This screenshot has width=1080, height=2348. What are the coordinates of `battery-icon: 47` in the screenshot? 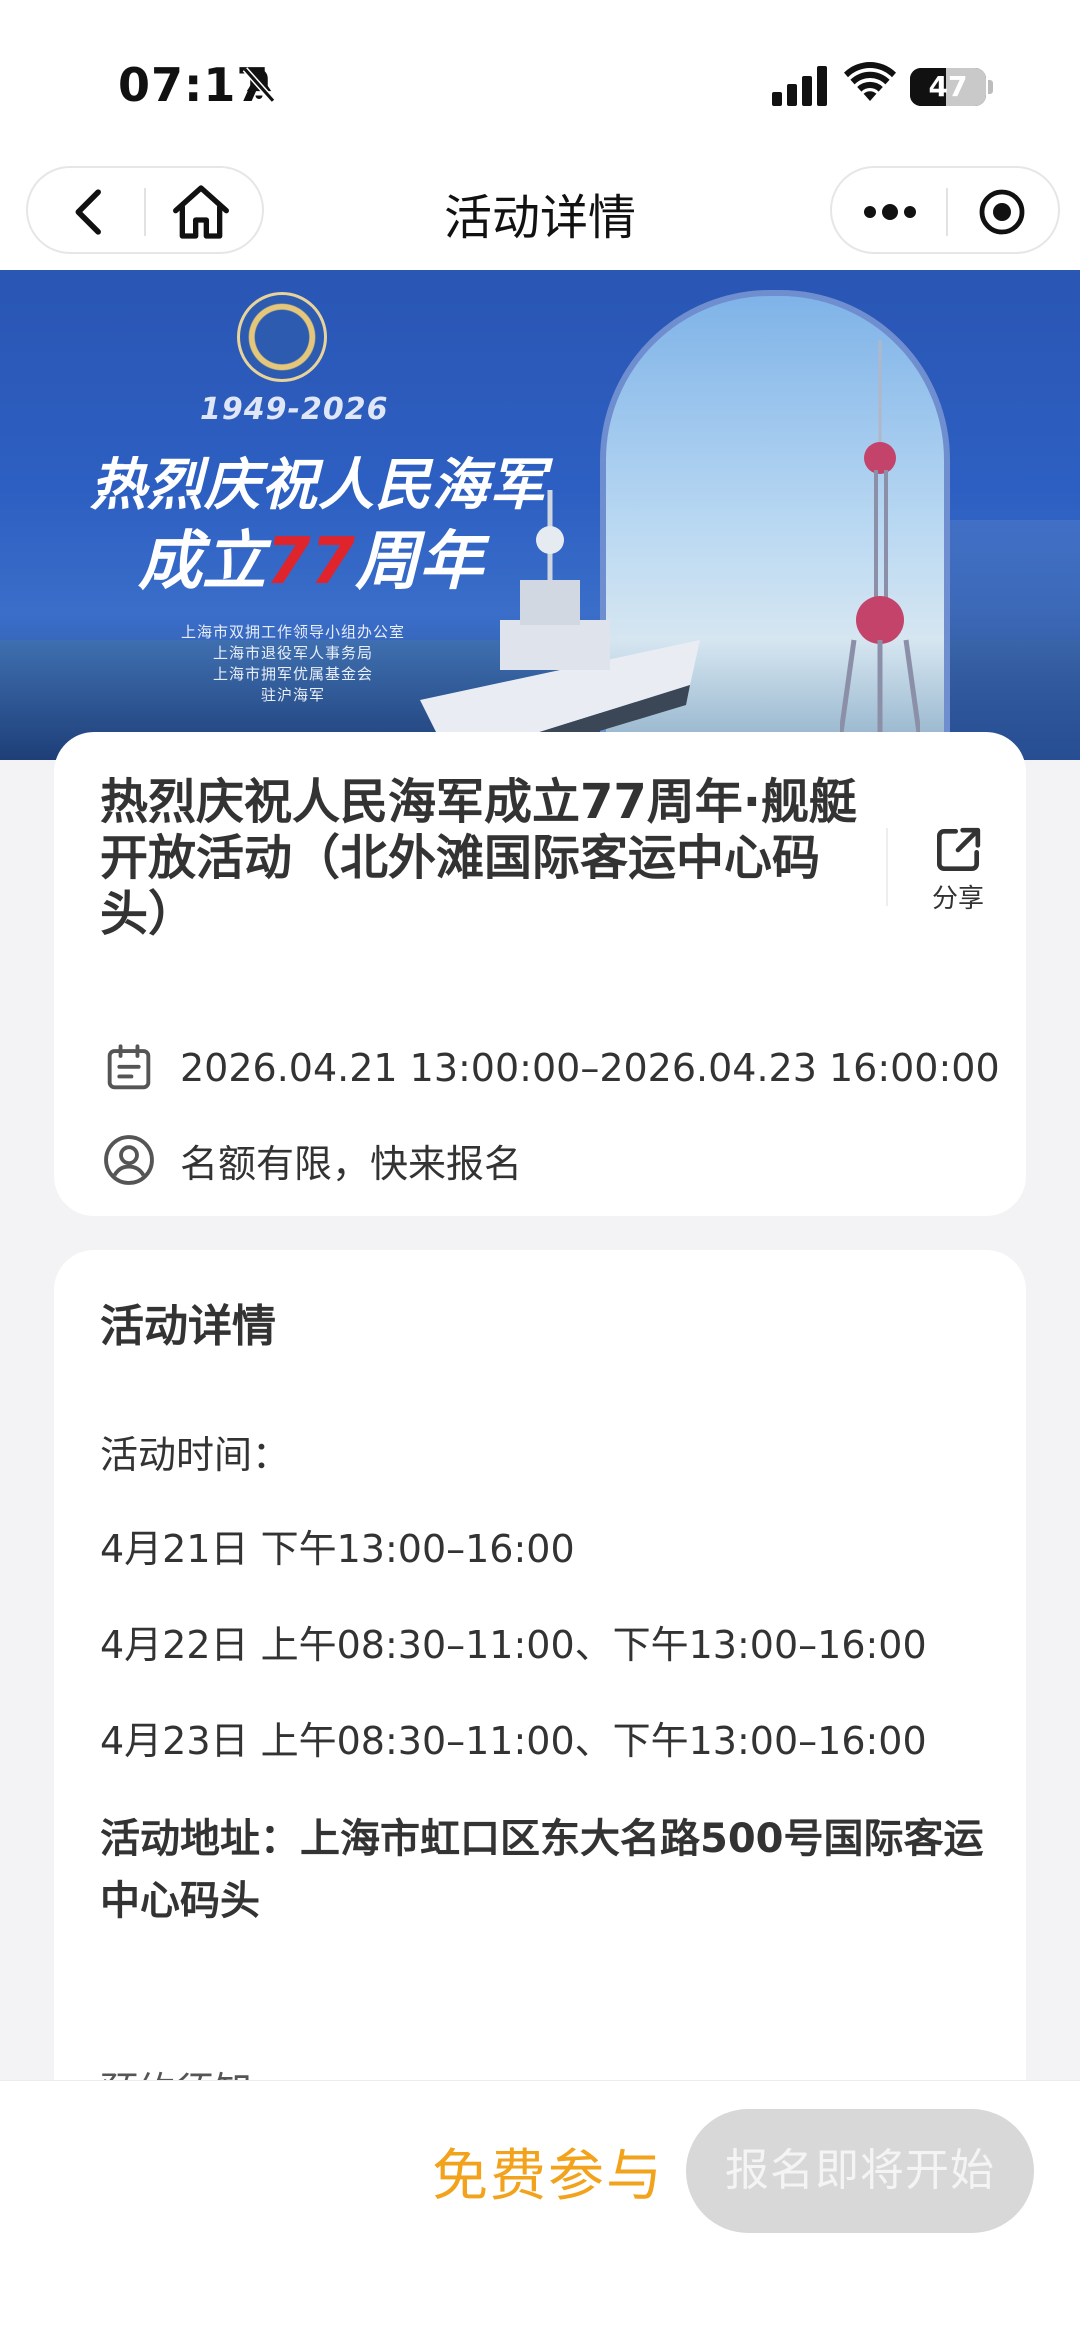 It's located at (948, 87).